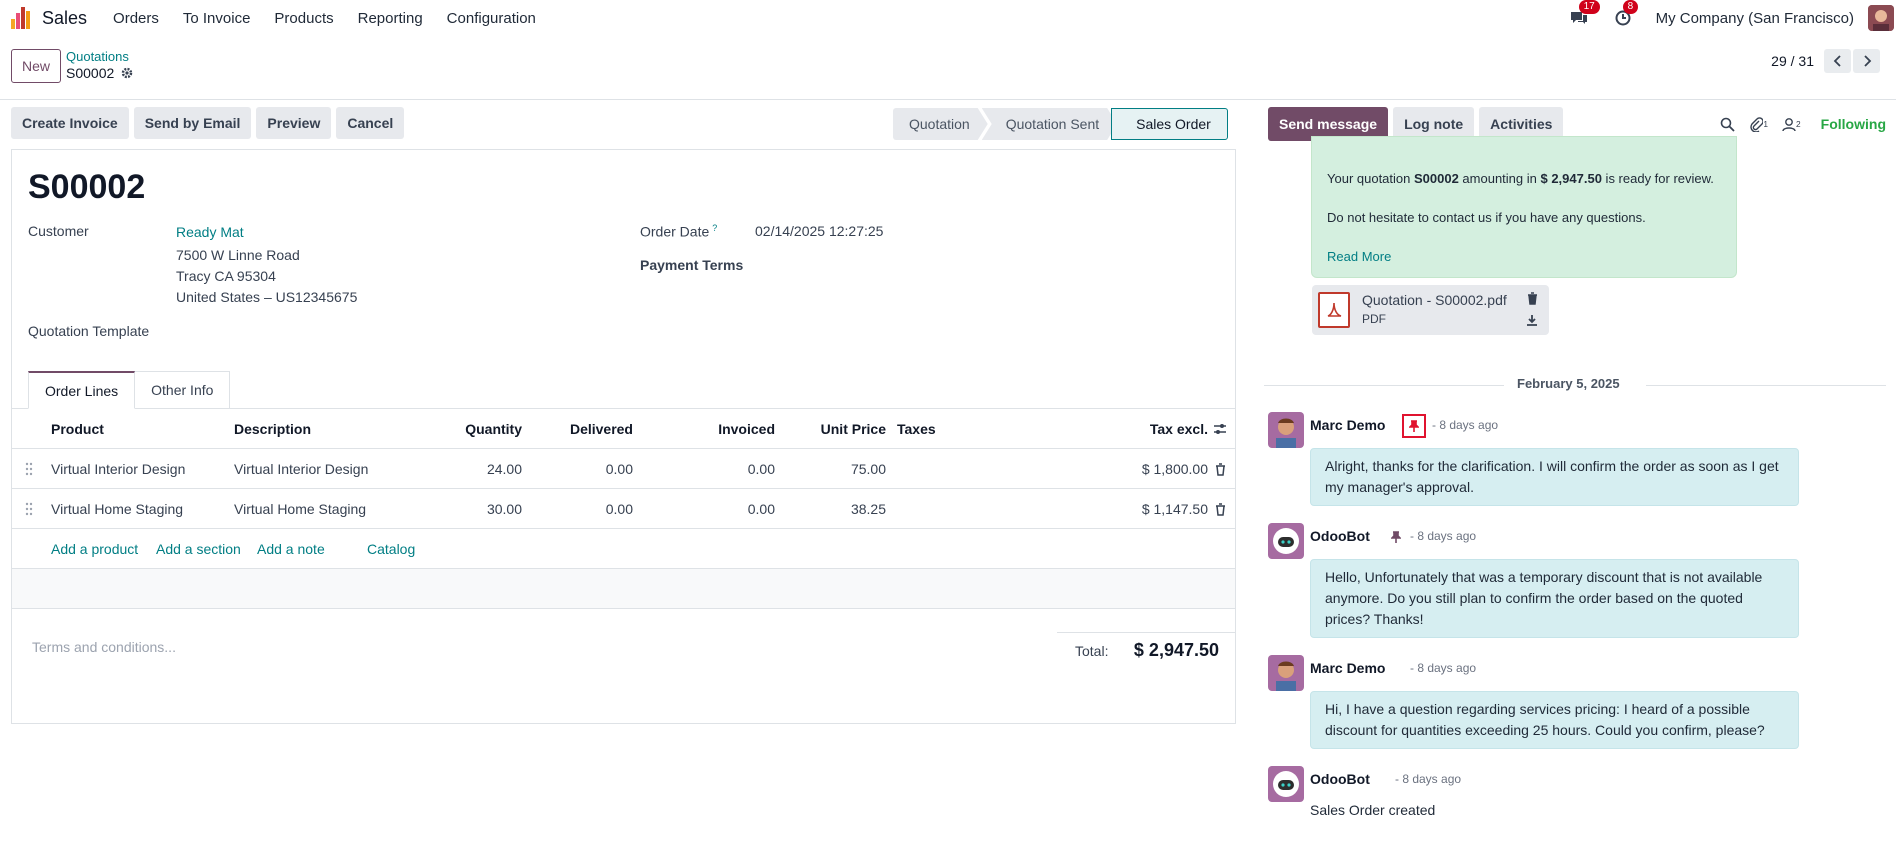  What do you see at coordinates (118, 469) in the screenshot?
I see `cell-product: Virtual Interior Design` at bounding box center [118, 469].